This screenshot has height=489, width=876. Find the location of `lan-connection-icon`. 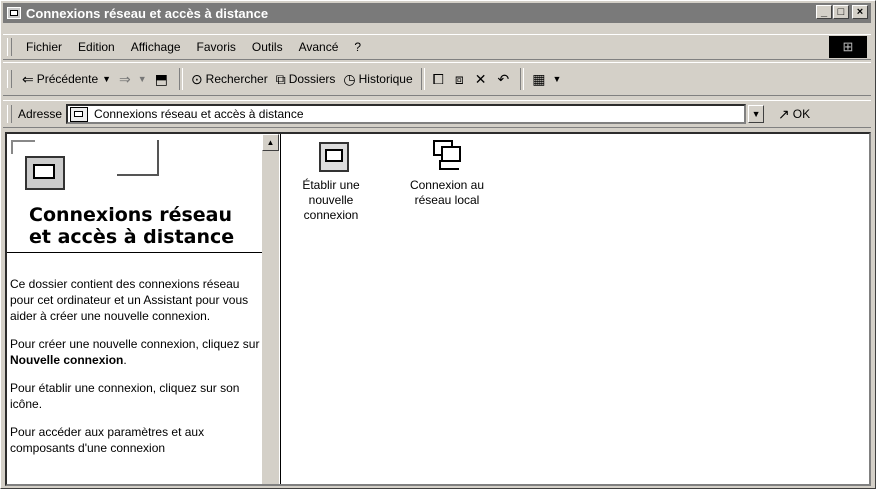

lan-connection-icon is located at coordinates (447, 156).